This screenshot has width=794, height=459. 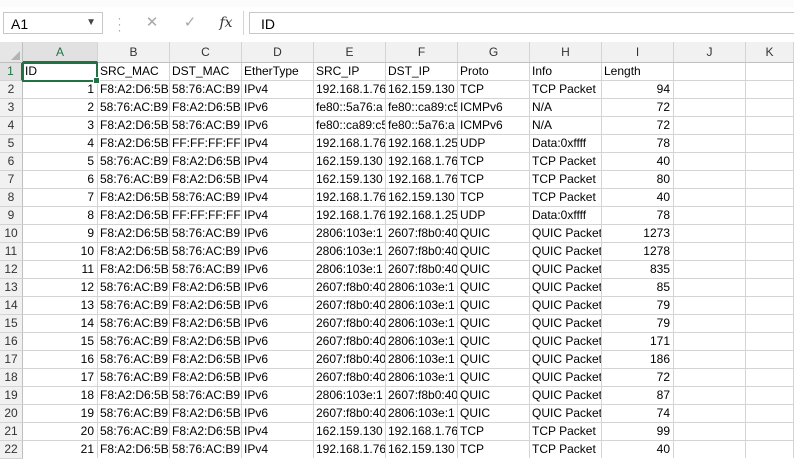 What do you see at coordinates (422, 360) in the screenshot?
I see `cell-f17: 2806:103e:1` at bounding box center [422, 360].